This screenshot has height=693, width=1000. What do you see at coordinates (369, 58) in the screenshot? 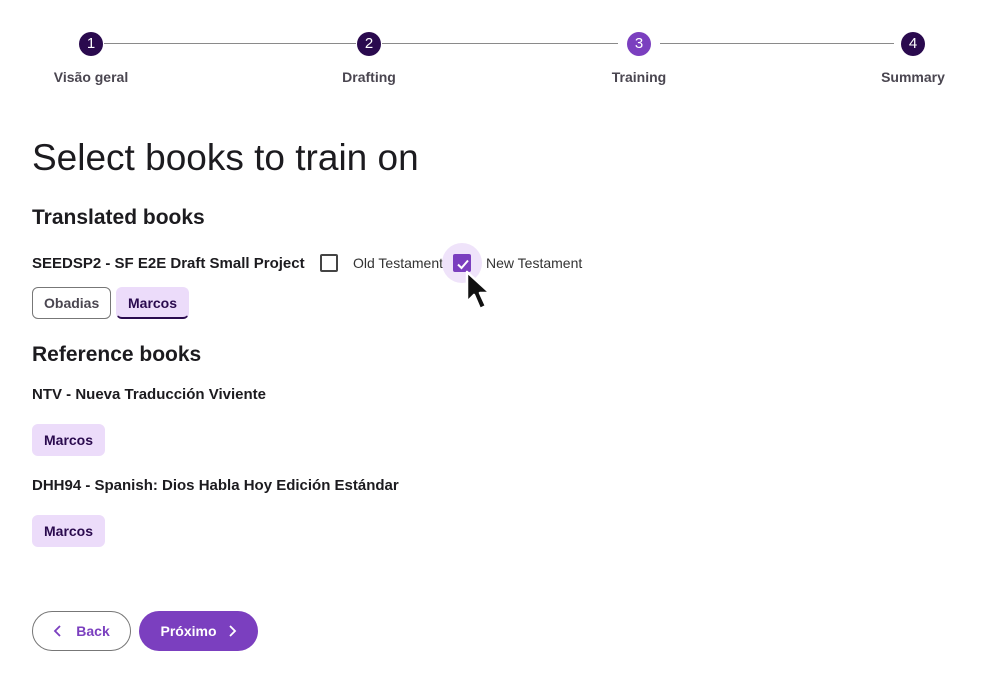
I see `step-drafting: 2 Drafting` at bounding box center [369, 58].